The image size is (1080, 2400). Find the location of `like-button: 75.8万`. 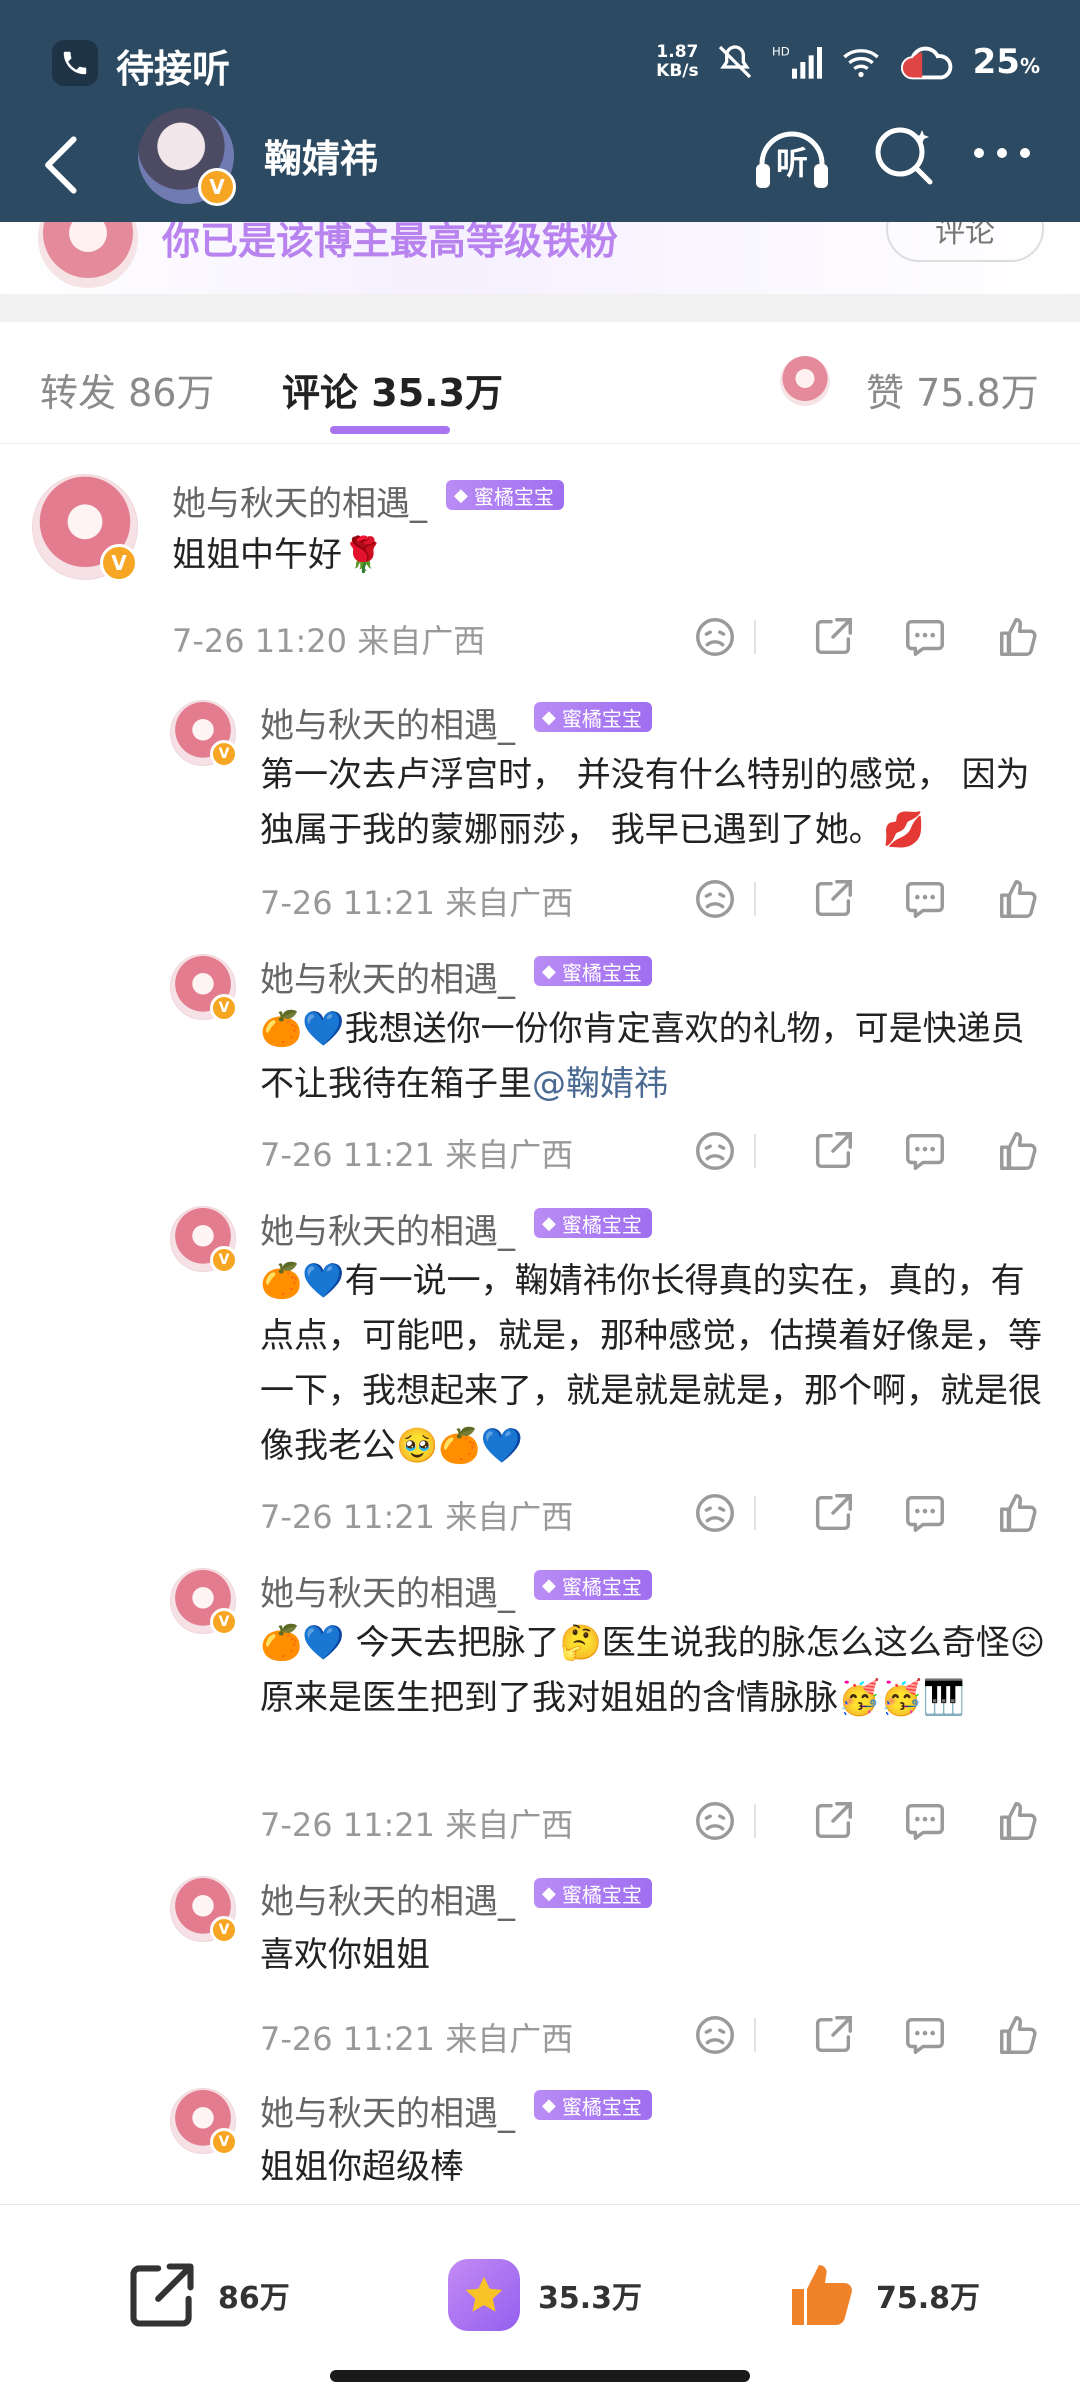

like-button: 75.8万 is located at coordinates (883, 2295).